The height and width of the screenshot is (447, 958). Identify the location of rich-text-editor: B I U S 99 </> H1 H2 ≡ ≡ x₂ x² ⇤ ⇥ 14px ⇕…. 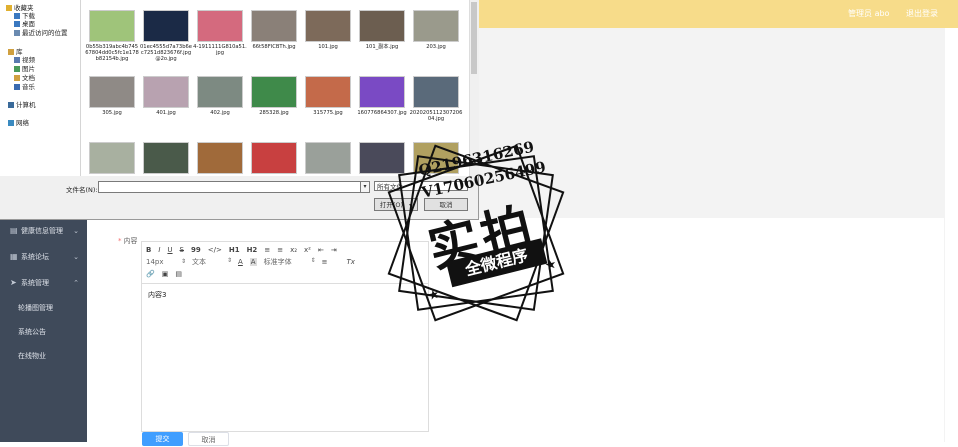
(285, 336).